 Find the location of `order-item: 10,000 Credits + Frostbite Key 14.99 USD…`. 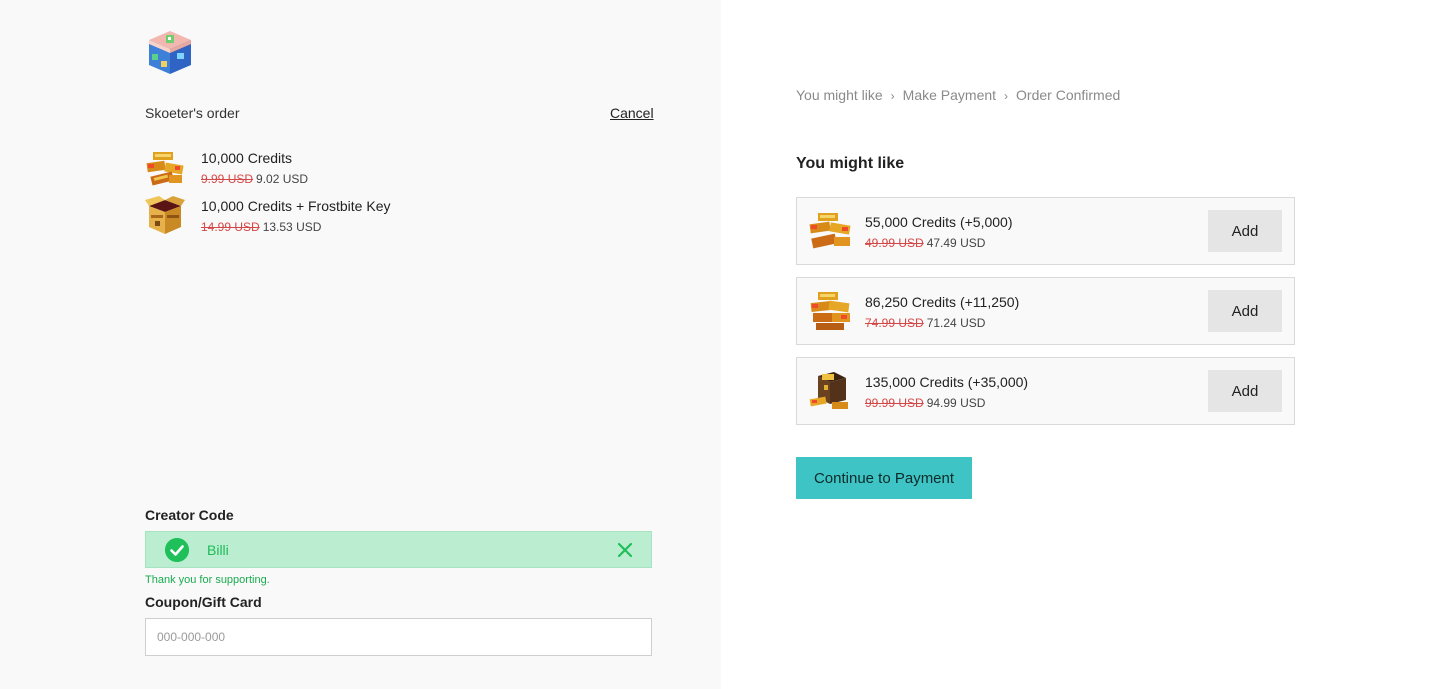

order-item: 10,000 Credits + Frostbite Key 14.99 USD… is located at coordinates (355, 217).